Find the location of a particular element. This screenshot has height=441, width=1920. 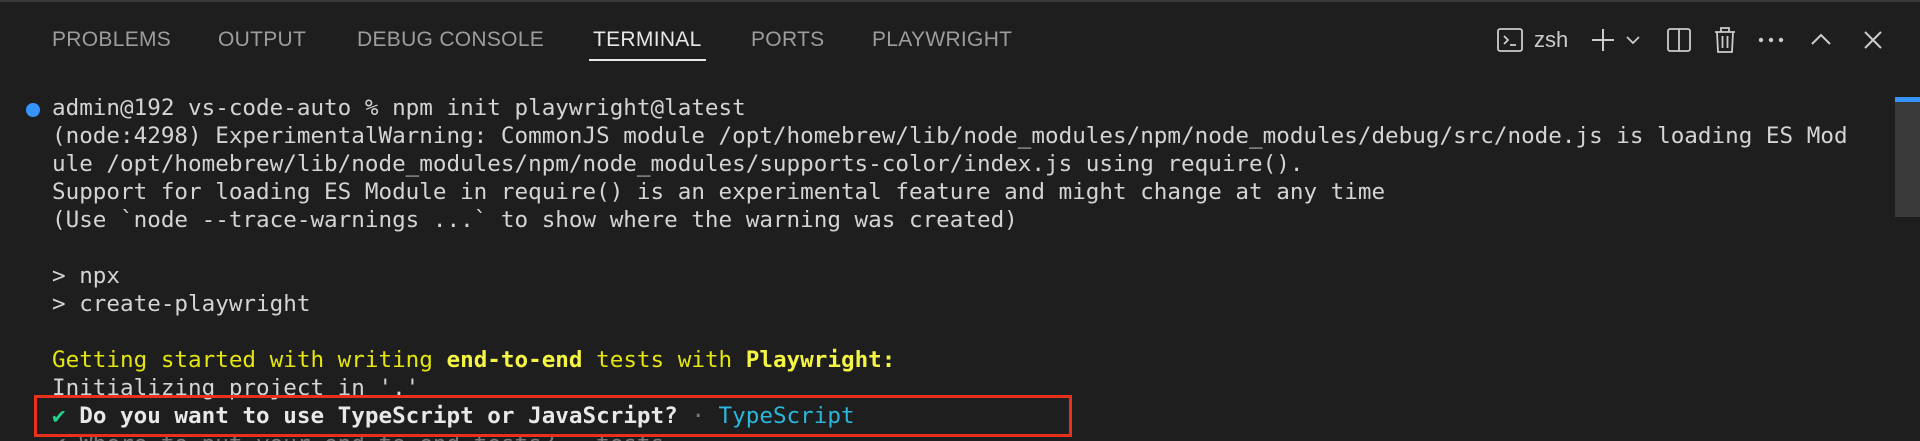

tab-debug-console: DEBUG CONSOLE is located at coordinates (450, 40).